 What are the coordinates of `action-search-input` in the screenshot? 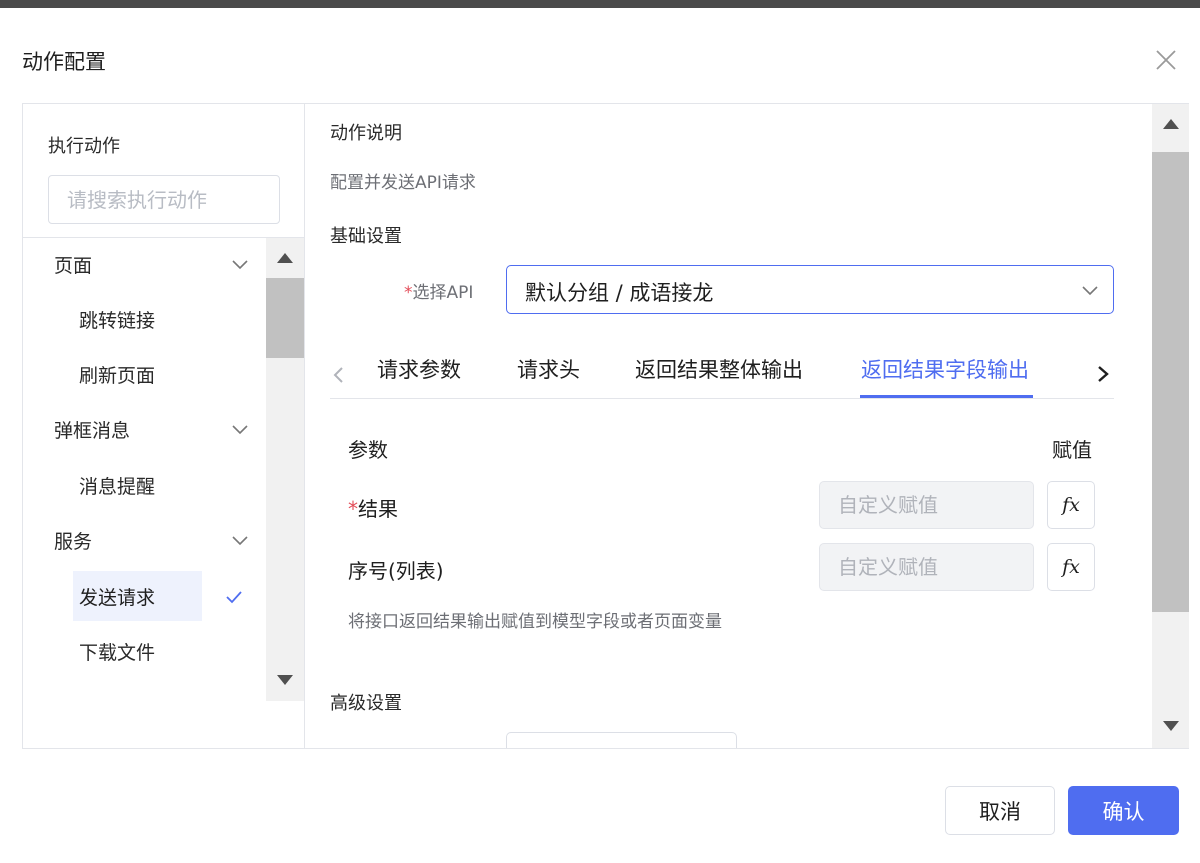 It's located at (164, 199).